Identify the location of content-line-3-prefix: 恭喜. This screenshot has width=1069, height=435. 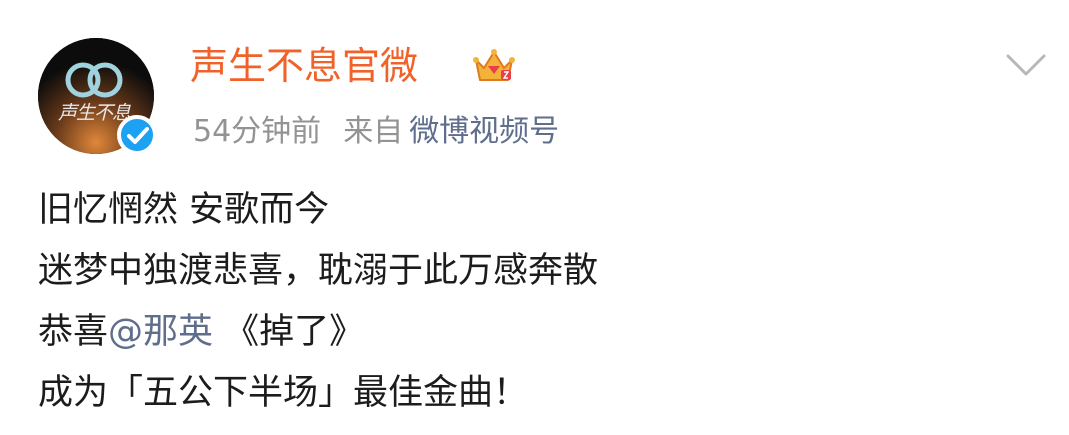
(73, 332).